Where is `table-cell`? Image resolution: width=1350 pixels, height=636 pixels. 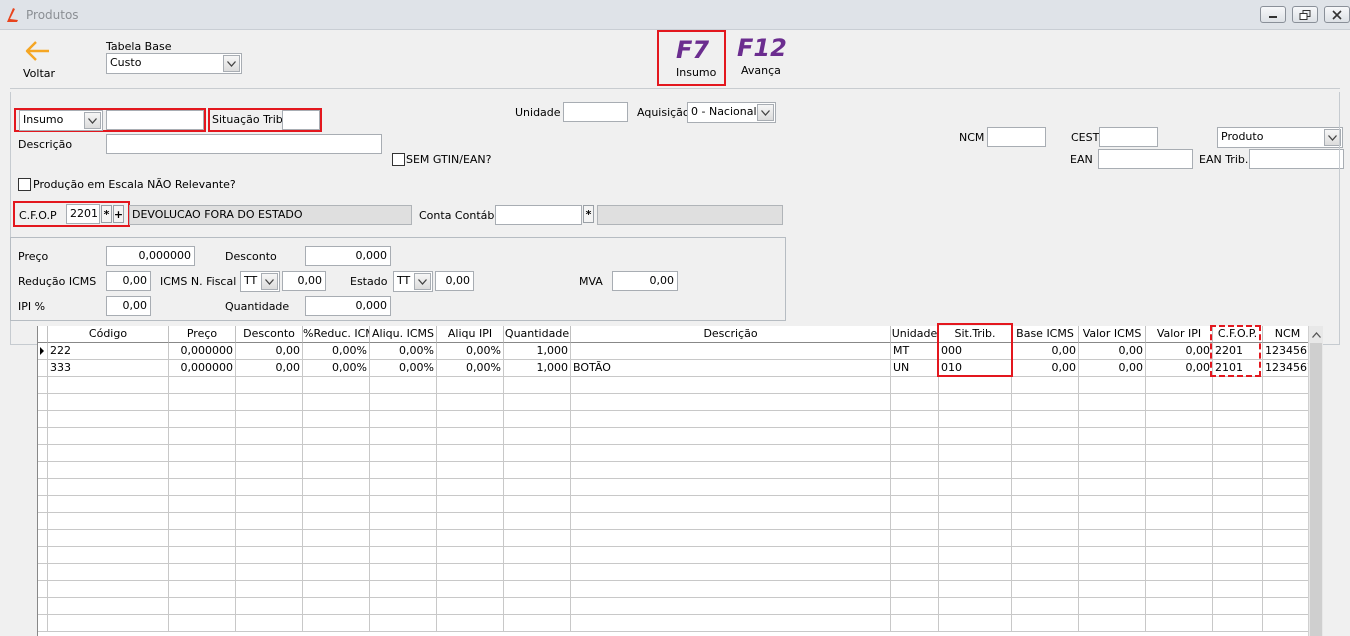
table-cell is located at coordinates (731, 351).